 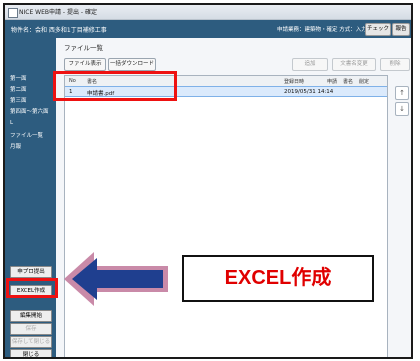 What do you see at coordinates (115, 86) in the screenshot?
I see `file-row-highlight` at bounding box center [115, 86].